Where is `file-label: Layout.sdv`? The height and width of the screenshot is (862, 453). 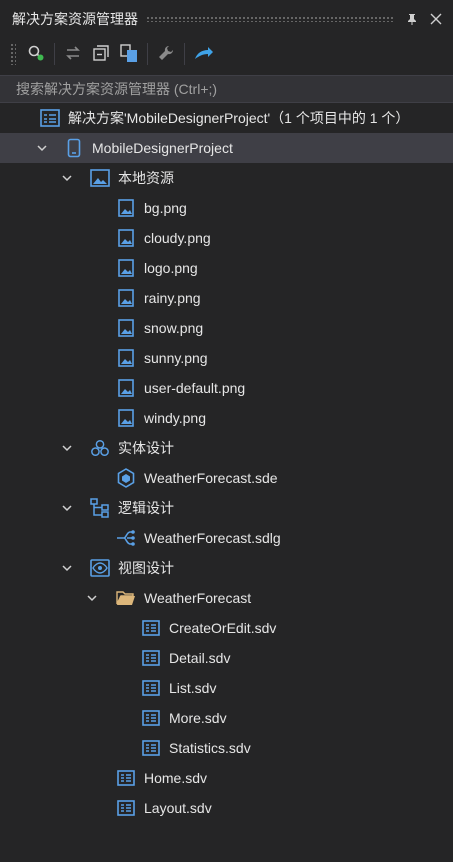
file-label: Layout.sdv is located at coordinates (178, 808).